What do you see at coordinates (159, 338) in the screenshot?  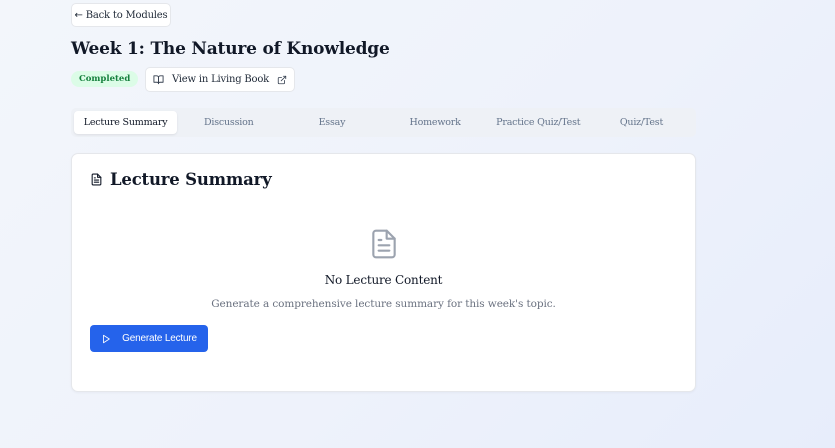 I see `generate-lecture-label: Generate Lecture` at bounding box center [159, 338].